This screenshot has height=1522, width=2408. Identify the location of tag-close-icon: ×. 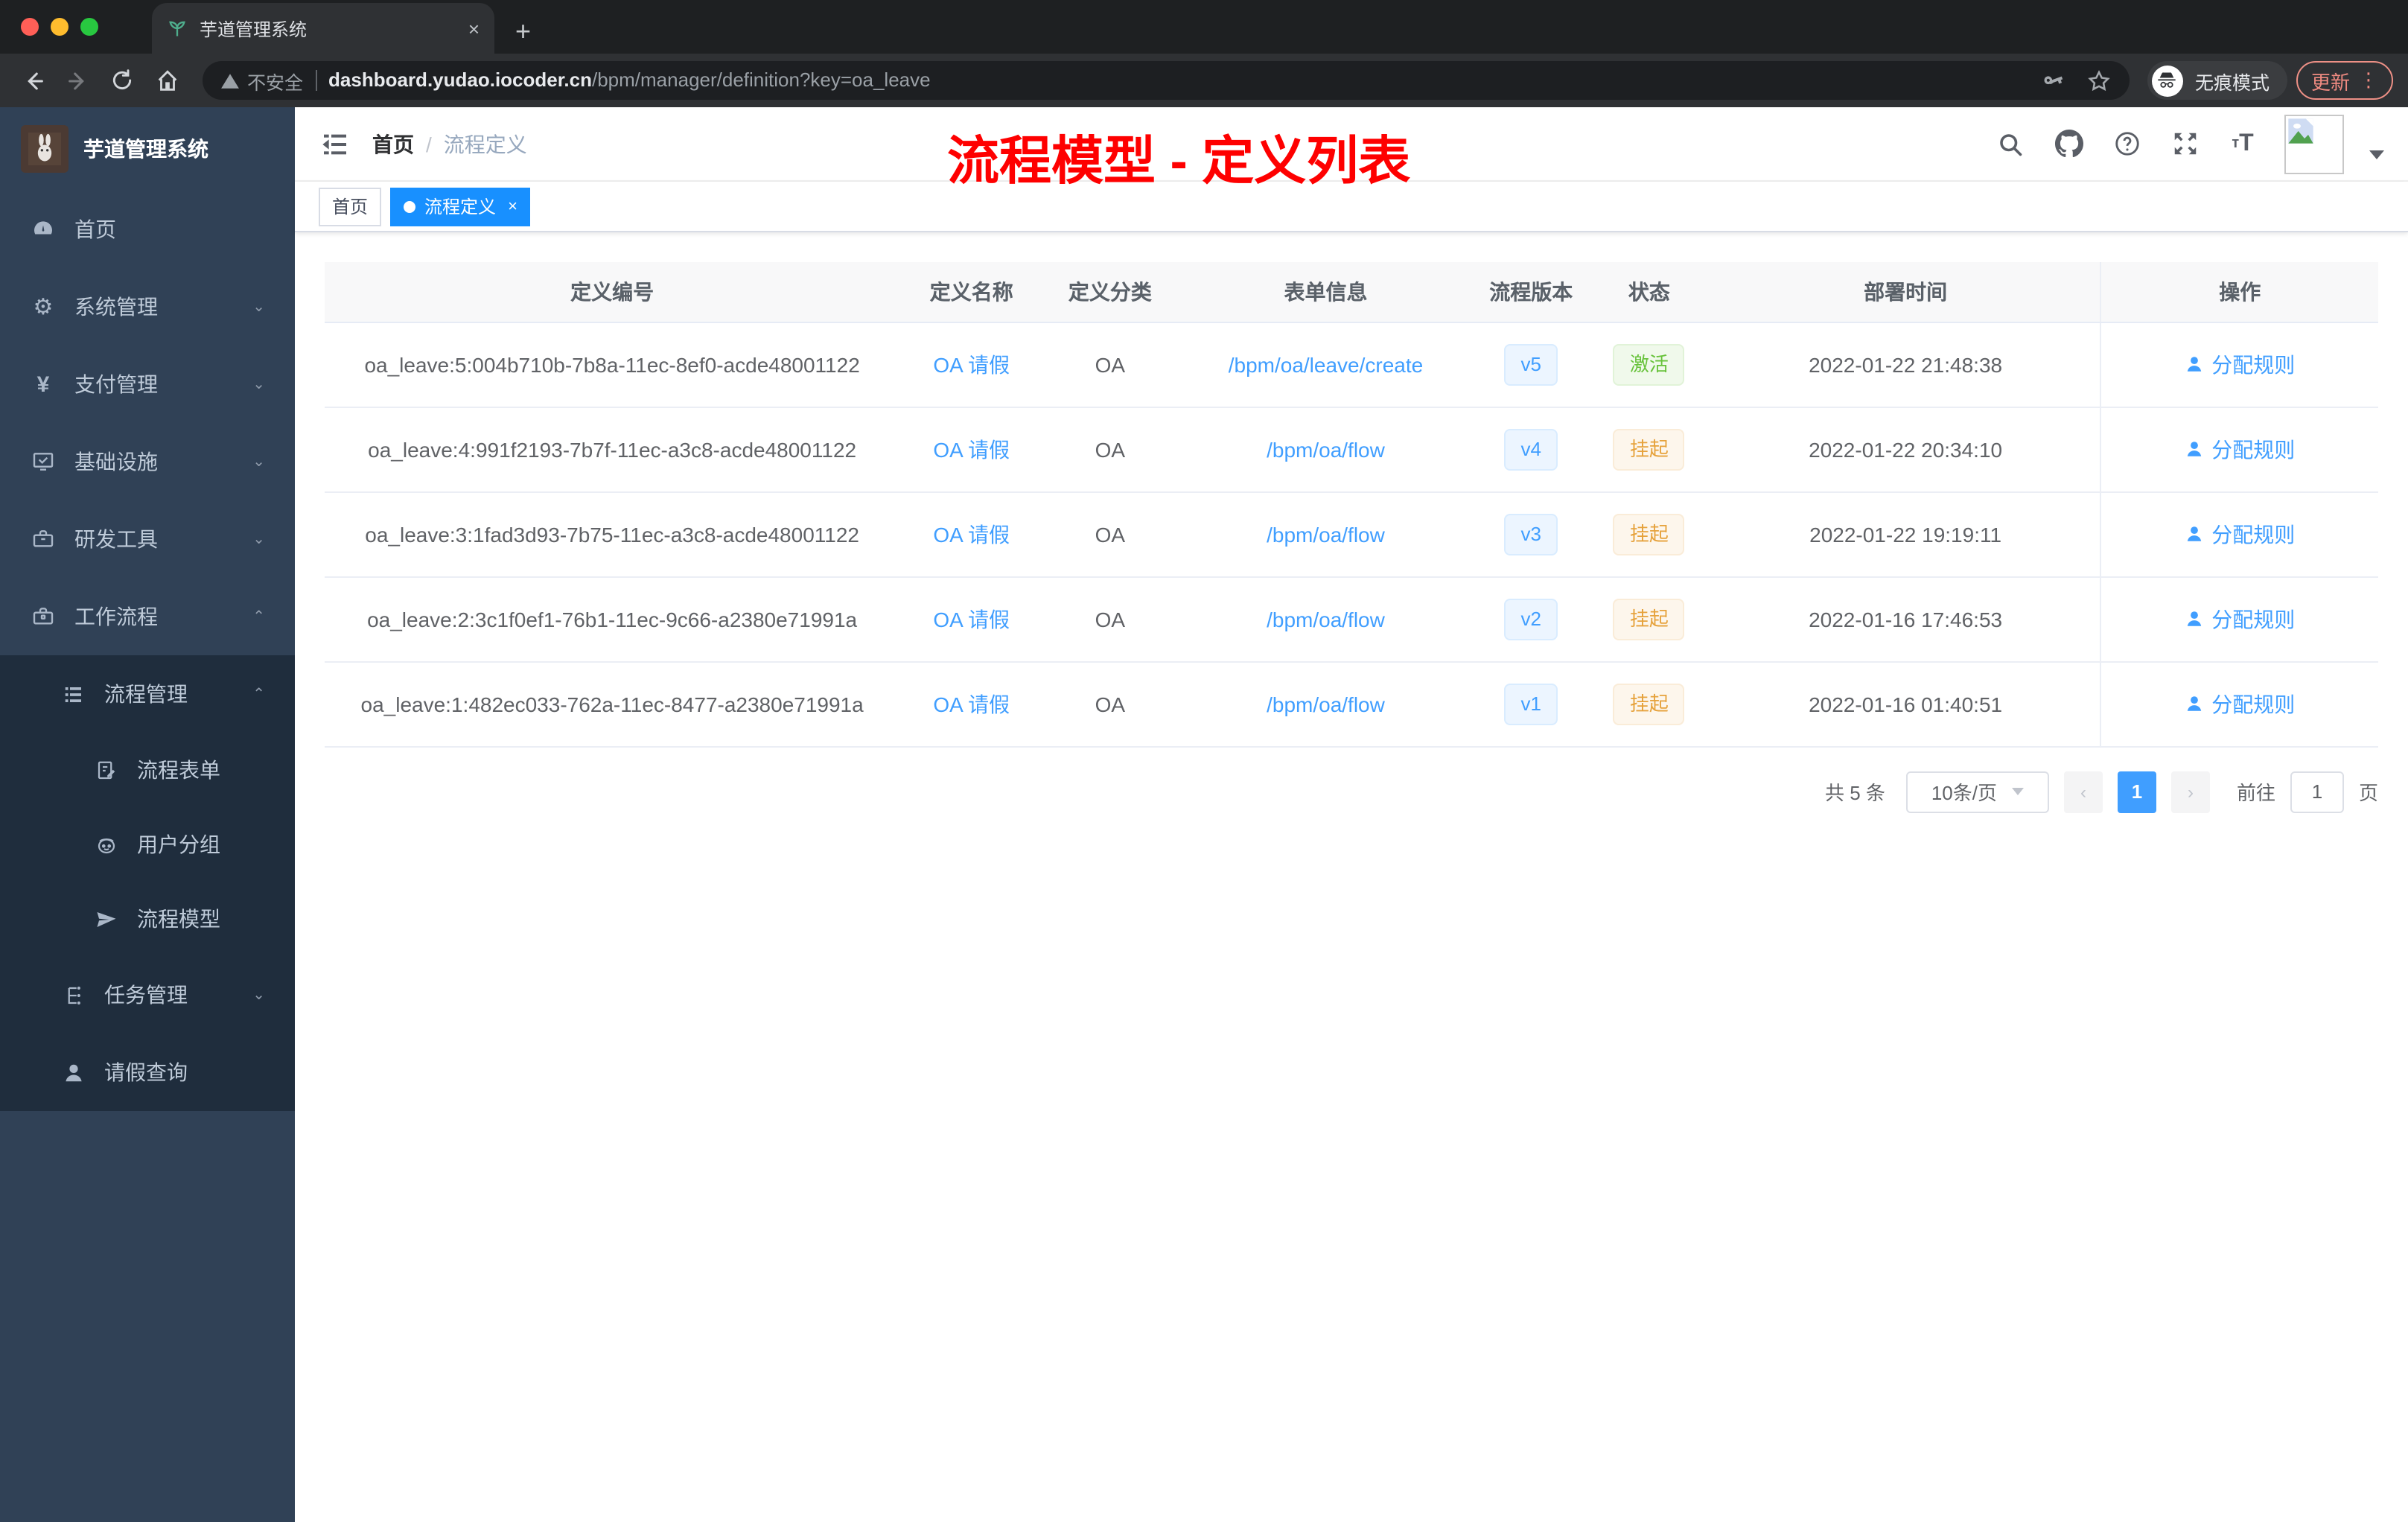
(512, 206).